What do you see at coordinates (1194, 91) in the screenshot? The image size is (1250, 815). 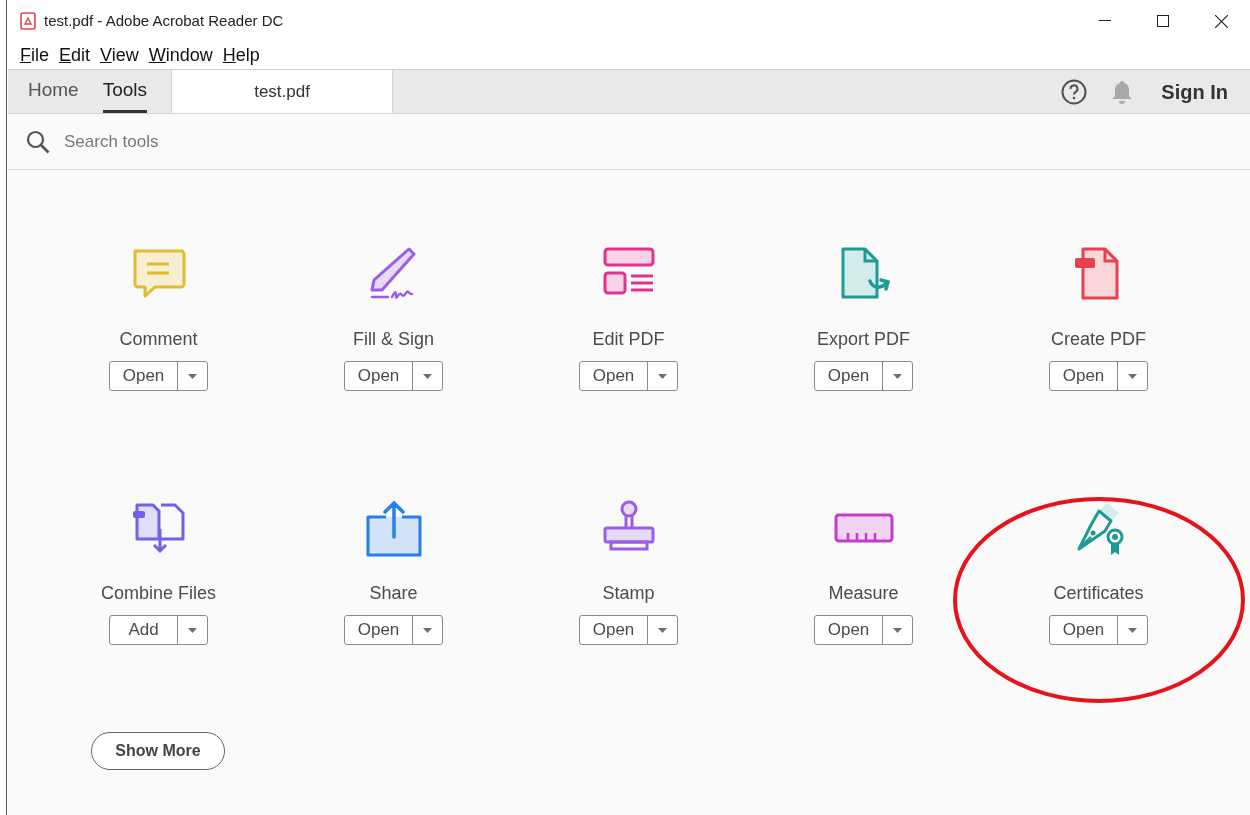 I see `sign-in-button: Sign In` at bounding box center [1194, 91].